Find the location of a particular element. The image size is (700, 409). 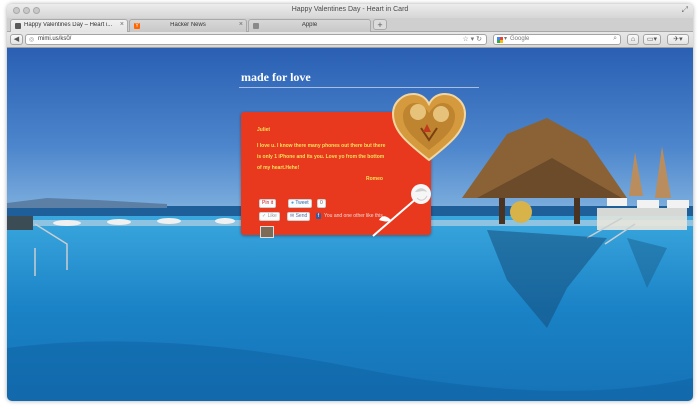

like-button: ✓ Like is located at coordinates (269, 216).